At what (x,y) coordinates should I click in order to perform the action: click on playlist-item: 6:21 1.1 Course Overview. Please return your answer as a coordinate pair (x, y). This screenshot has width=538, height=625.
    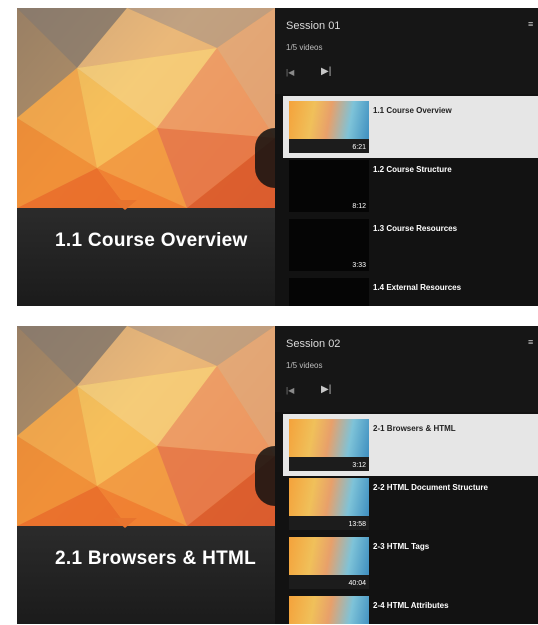
    Looking at the image, I should click on (410, 127).